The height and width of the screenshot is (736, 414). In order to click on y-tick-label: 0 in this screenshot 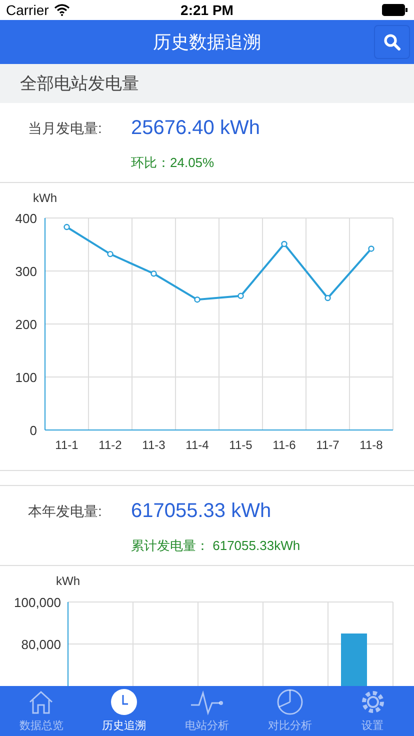, I will do `click(33, 430)`.